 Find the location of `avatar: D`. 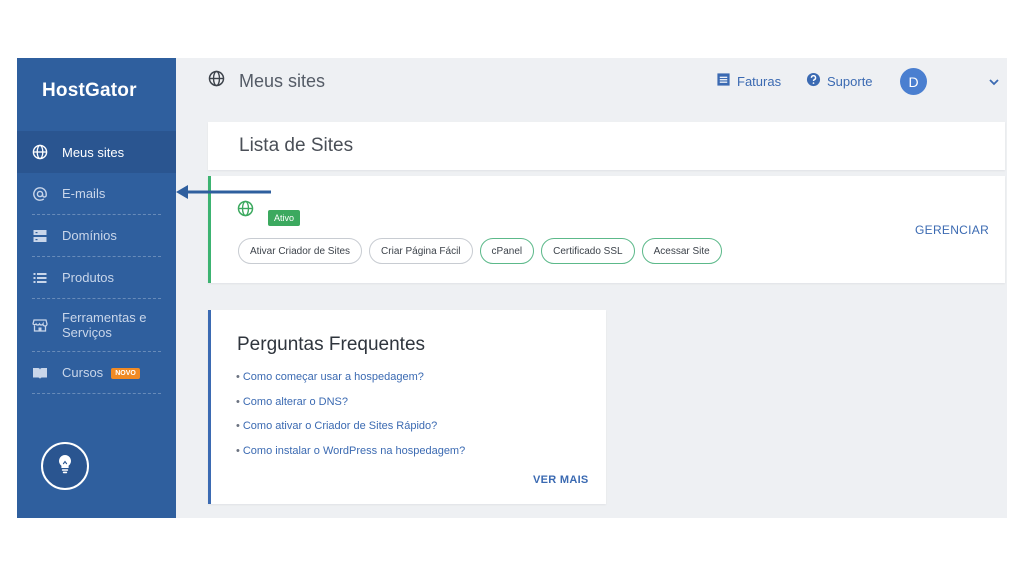

avatar: D is located at coordinates (913, 81).